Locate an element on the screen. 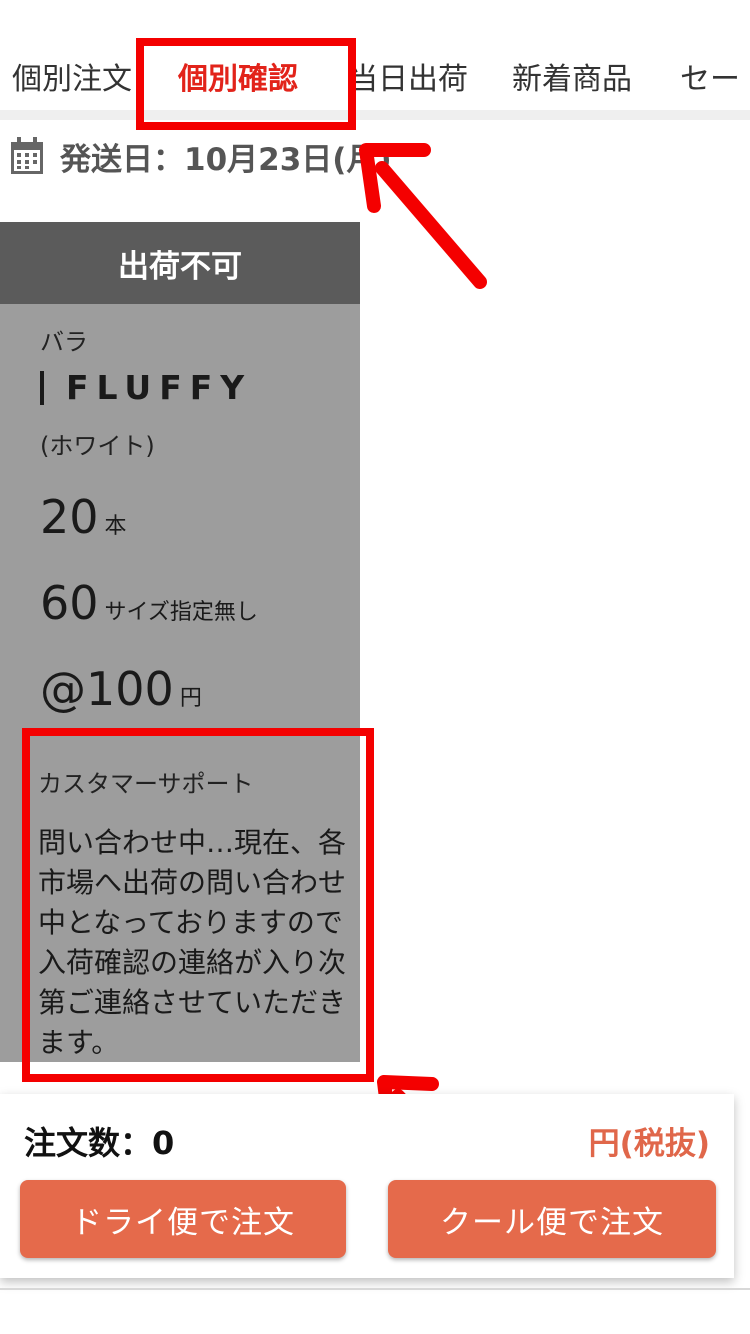 This screenshot has width=750, height=1334. product-category: バラ is located at coordinates (64, 342).